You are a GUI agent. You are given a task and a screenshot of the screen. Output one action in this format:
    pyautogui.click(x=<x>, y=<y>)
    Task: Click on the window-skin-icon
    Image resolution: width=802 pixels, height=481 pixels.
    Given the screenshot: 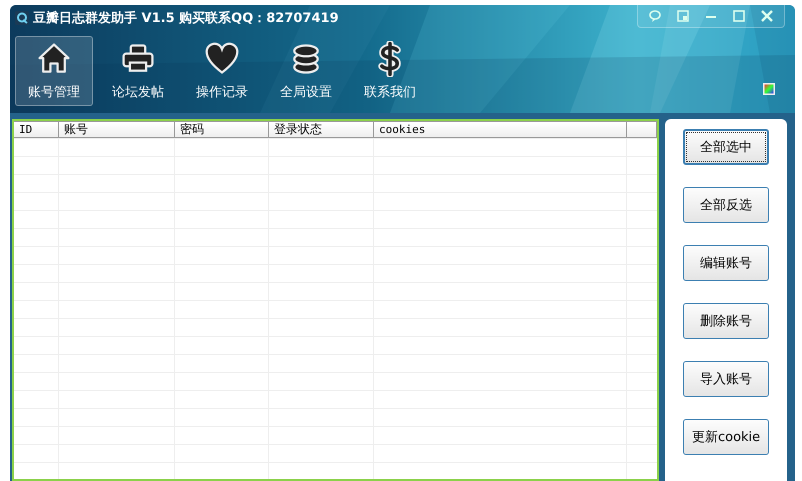 What is the action you would take?
    pyautogui.click(x=683, y=16)
    